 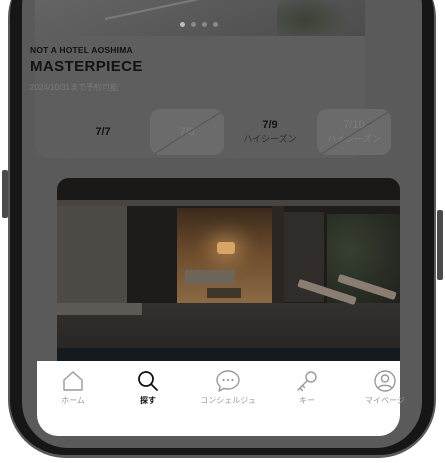 I want to click on tab-label: ホーム, so click(x=73, y=400).